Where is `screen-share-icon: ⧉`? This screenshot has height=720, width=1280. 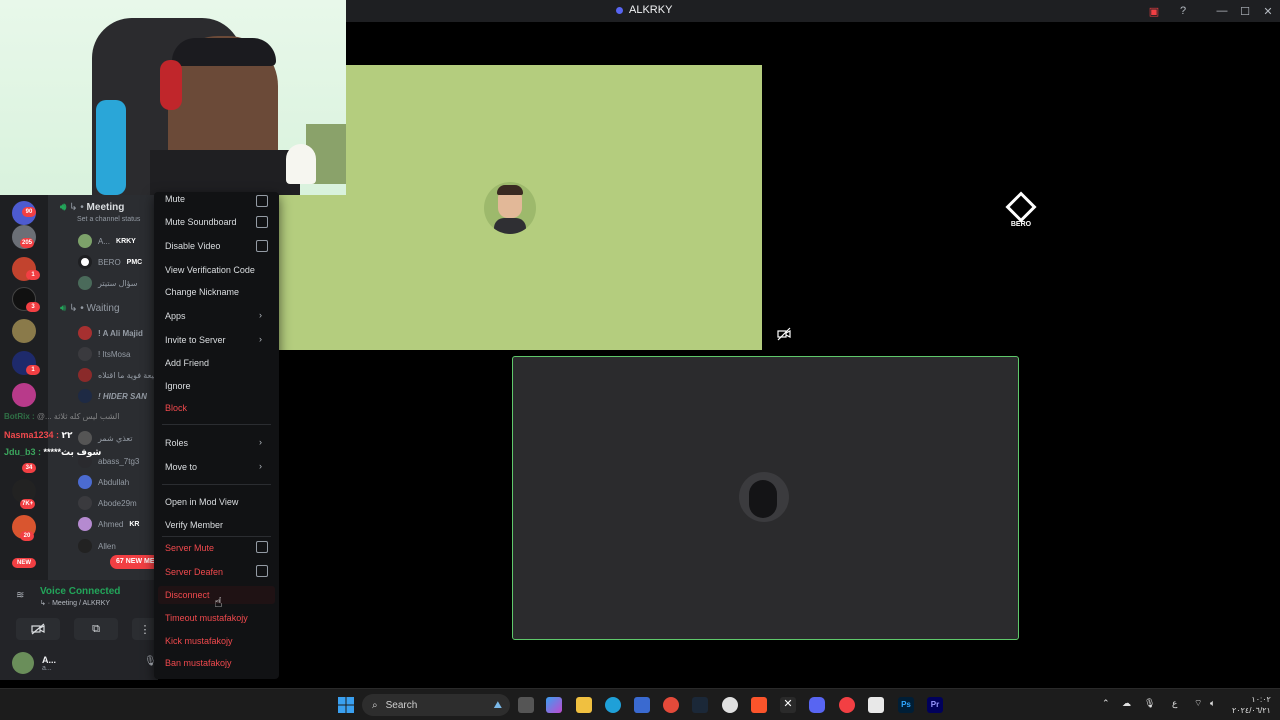
screen-share-icon: ⧉ is located at coordinates (96, 629).